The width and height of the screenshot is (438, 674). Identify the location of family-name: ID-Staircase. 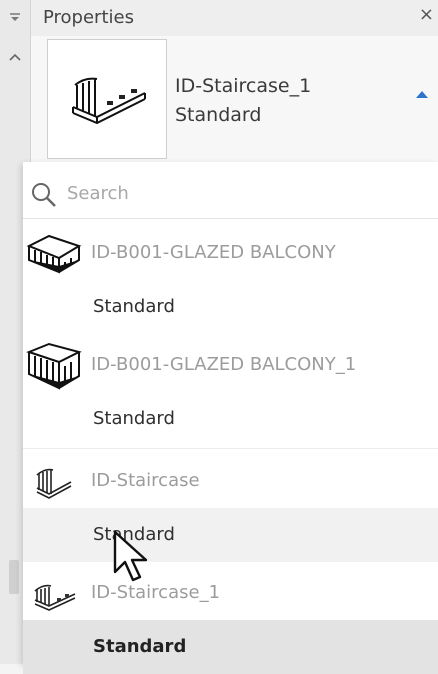
(145, 480).